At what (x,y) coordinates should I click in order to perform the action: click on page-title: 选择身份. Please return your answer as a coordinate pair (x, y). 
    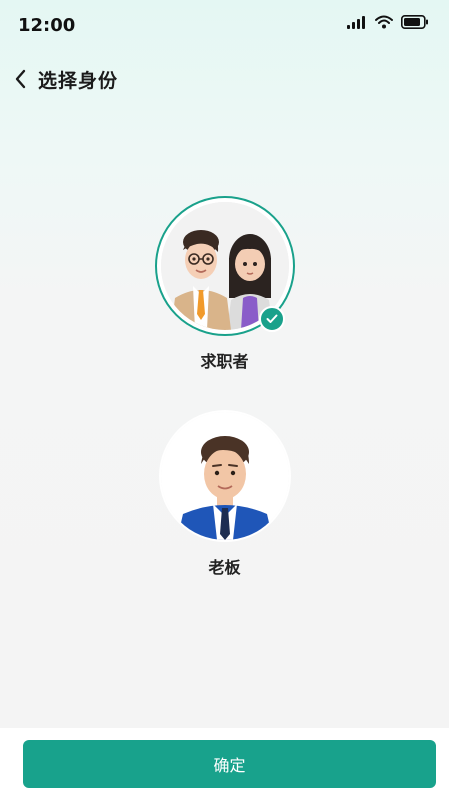
    Looking at the image, I should click on (78, 81).